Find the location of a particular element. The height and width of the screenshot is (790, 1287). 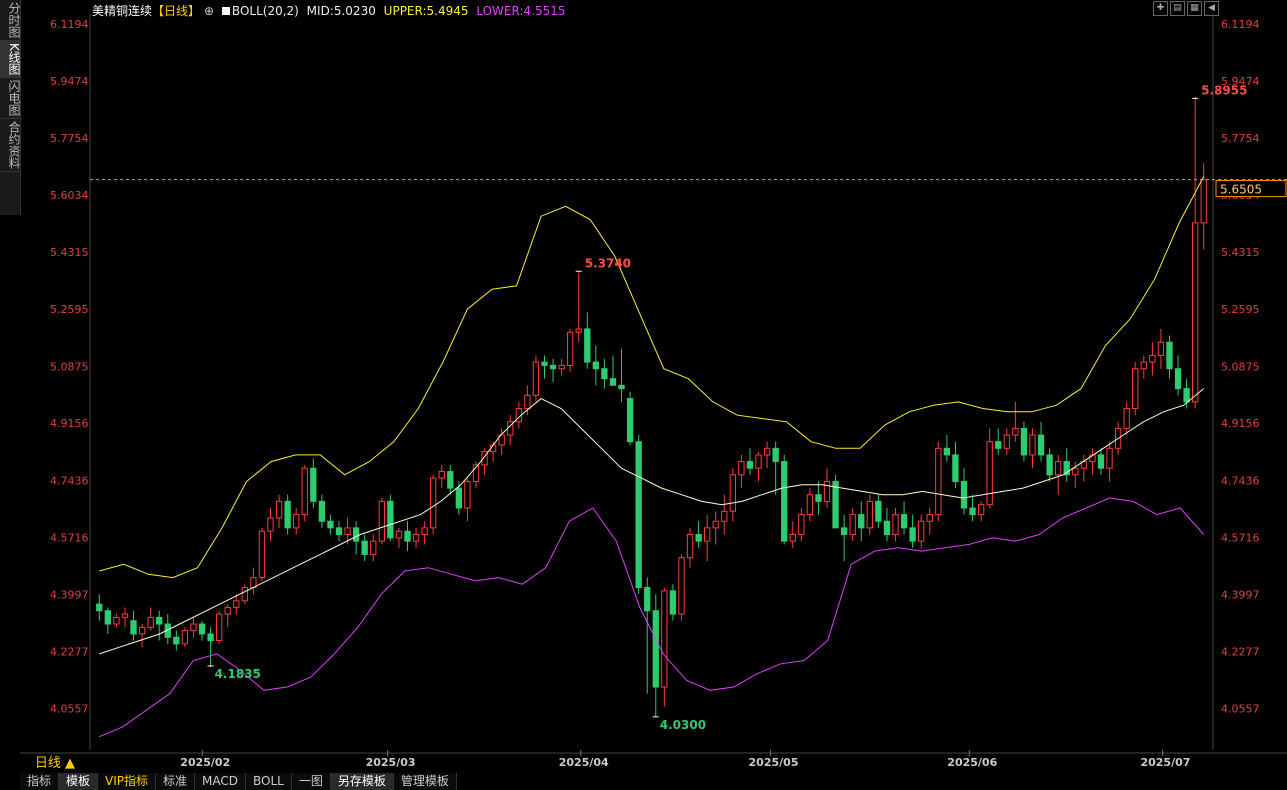

y-tick-label-left: 5.9474 is located at coordinates (69, 81).